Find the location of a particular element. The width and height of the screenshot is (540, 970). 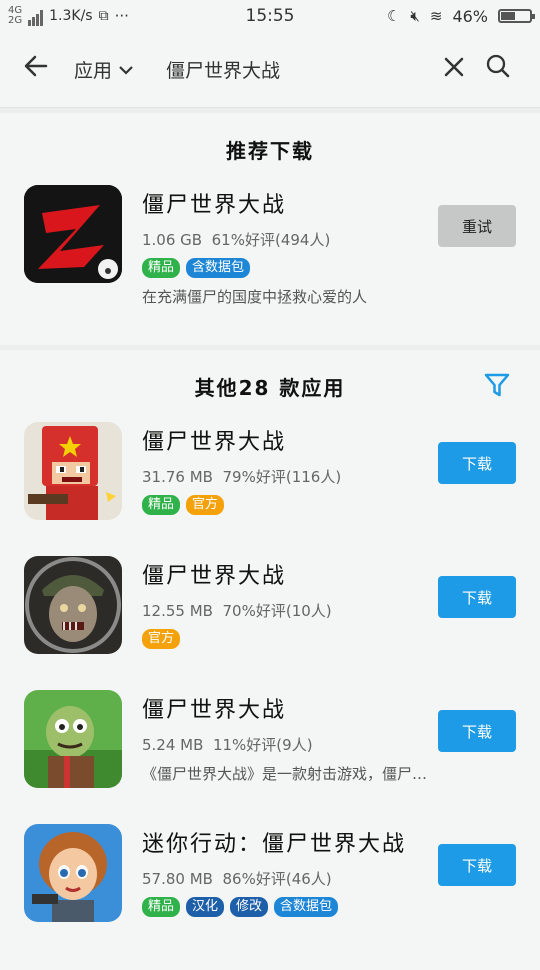

tag-list: 精品 官方 is located at coordinates (285, 505).